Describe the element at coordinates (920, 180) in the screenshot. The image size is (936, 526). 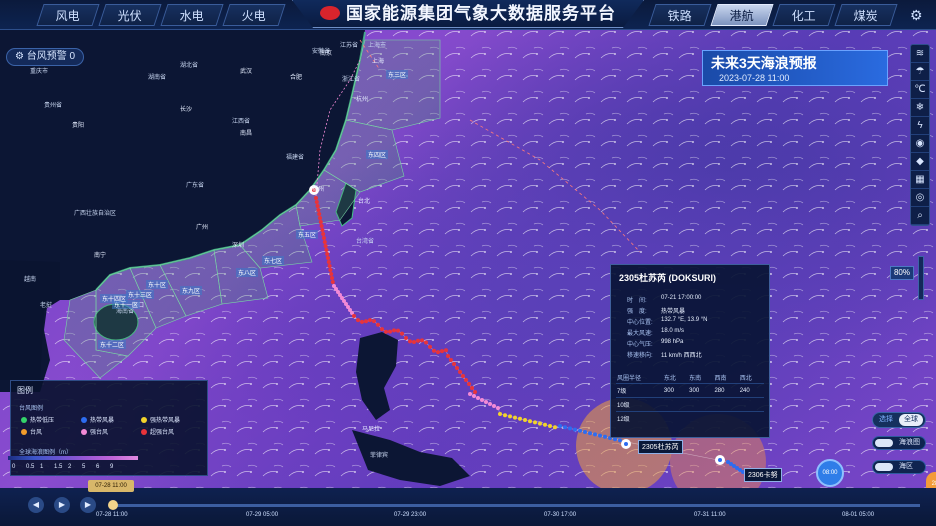
I see `grid-icon: ▦` at that location.